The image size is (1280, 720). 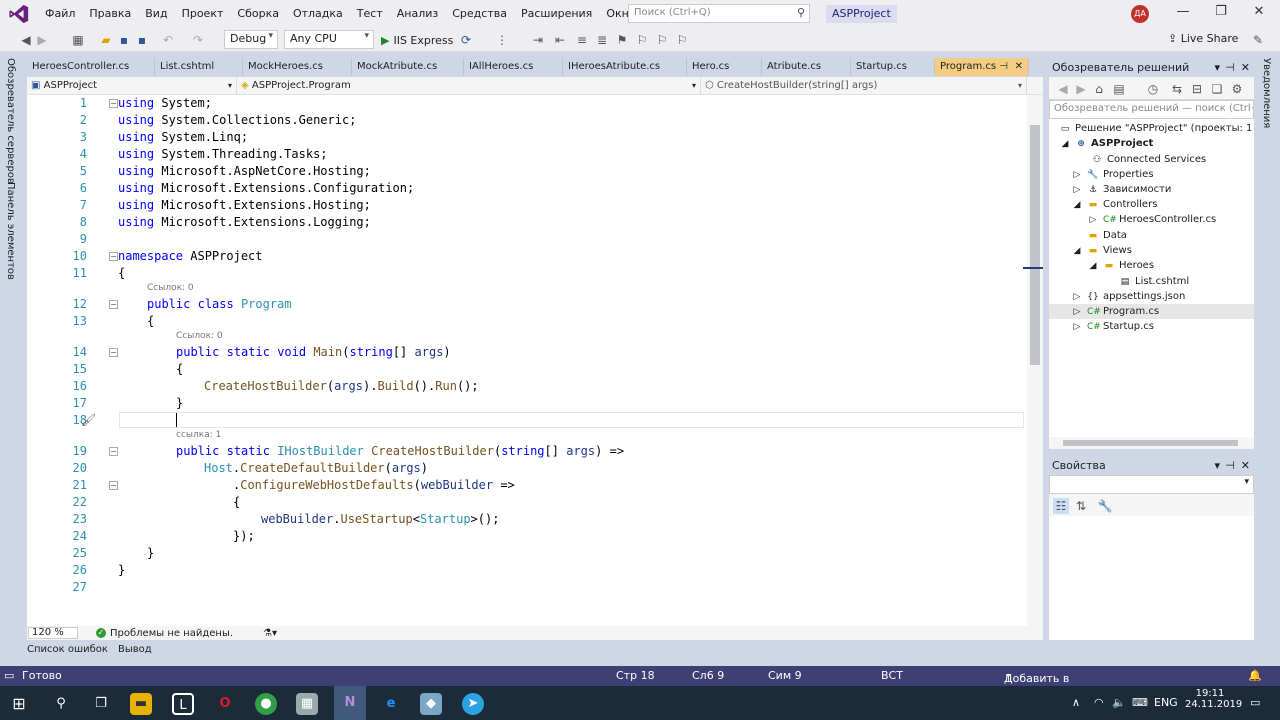 I want to click on tree-item-connected-services: ⚇ Connected Services, so click(x=1148, y=159).